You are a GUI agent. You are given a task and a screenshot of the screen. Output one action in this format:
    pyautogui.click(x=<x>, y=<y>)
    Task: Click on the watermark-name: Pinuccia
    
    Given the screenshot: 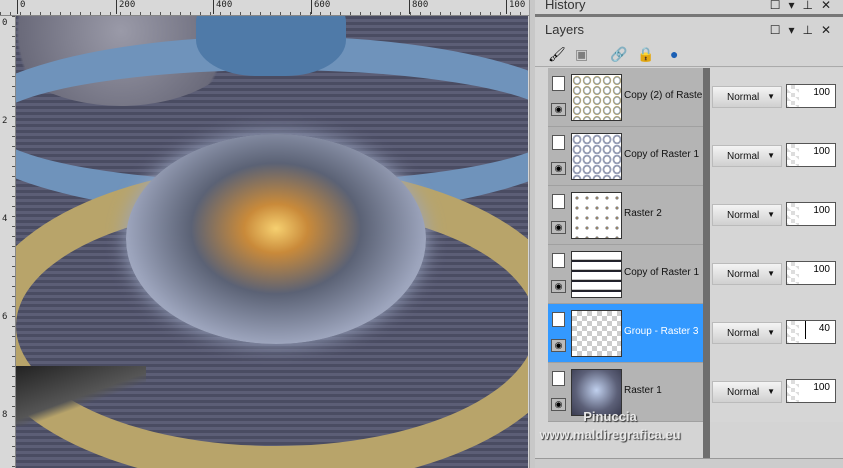 What is the action you would take?
    pyautogui.click(x=610, y=416)
    